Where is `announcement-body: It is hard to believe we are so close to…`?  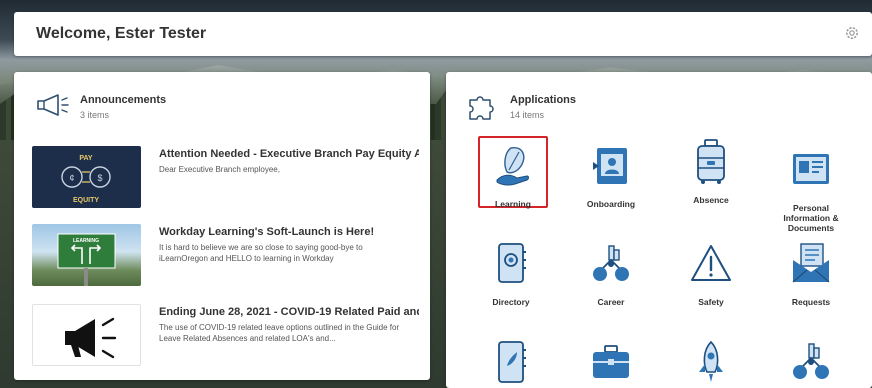
announcement-body: It is hard to believe we are so close to… is located at coordinates (261, 253).